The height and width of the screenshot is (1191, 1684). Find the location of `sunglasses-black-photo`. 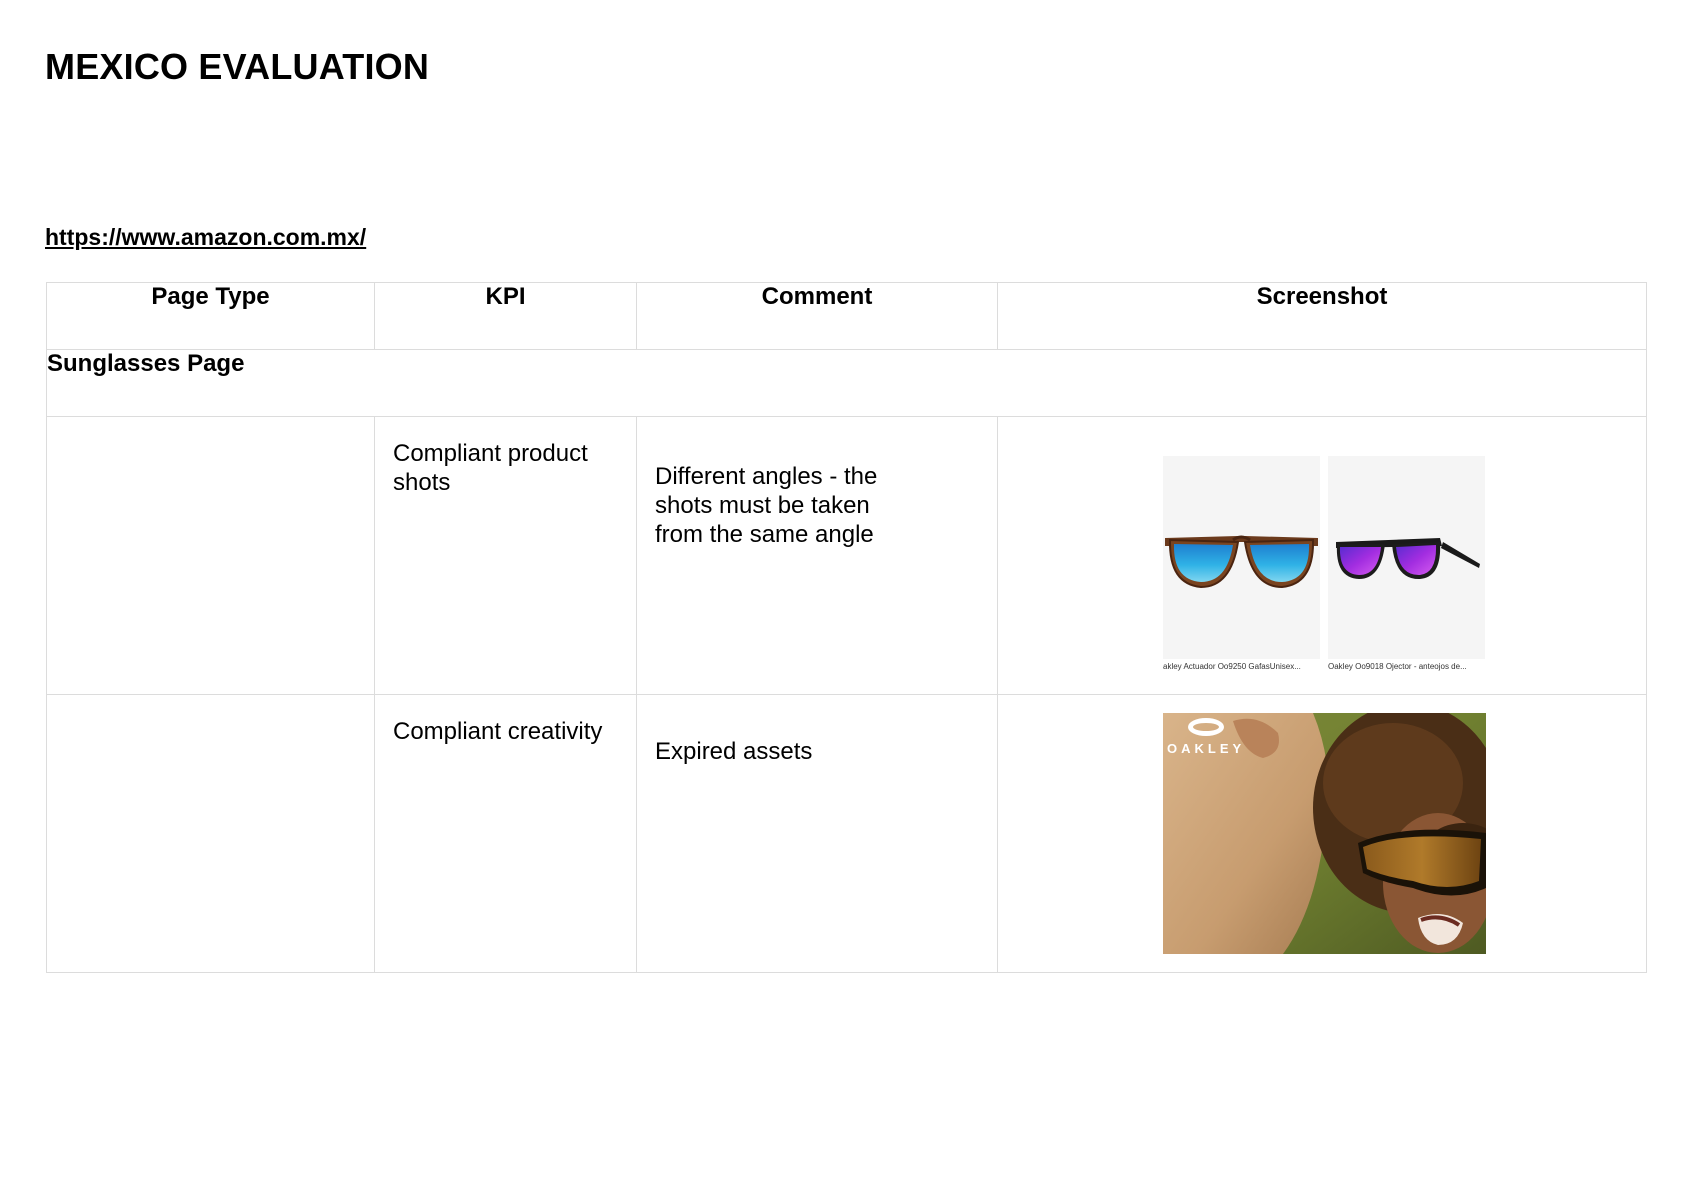

sunglasses-black-photo is located at coordinates (1406, 557).